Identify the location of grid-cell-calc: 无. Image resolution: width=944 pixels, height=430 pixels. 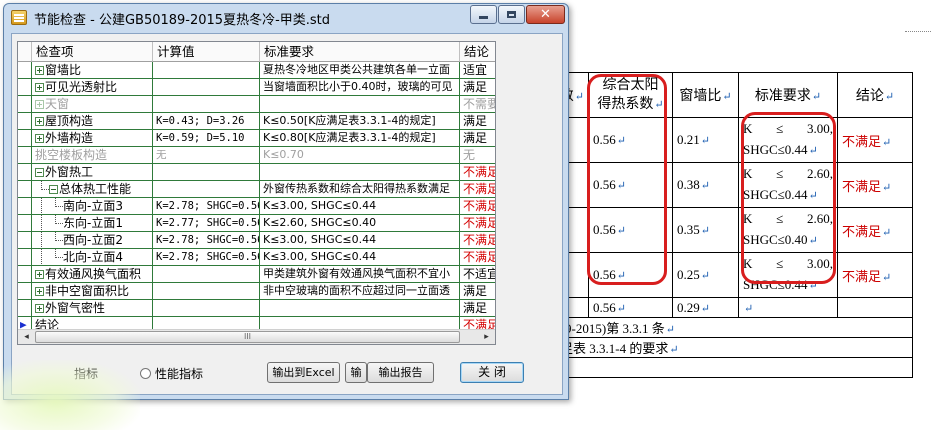
(206, 155).